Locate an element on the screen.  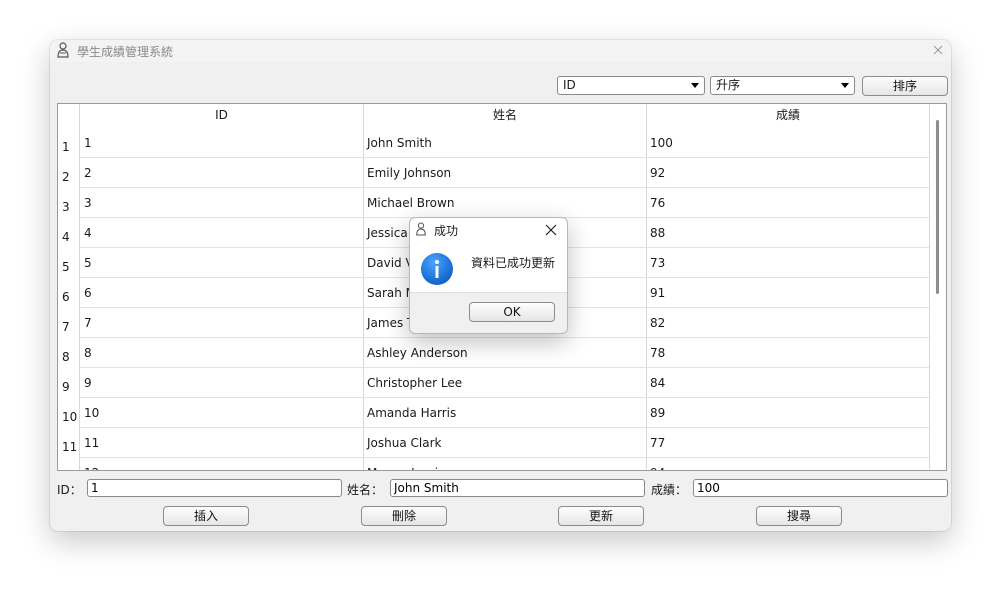
cell-id: 7 is located at coordinates (88, 323).